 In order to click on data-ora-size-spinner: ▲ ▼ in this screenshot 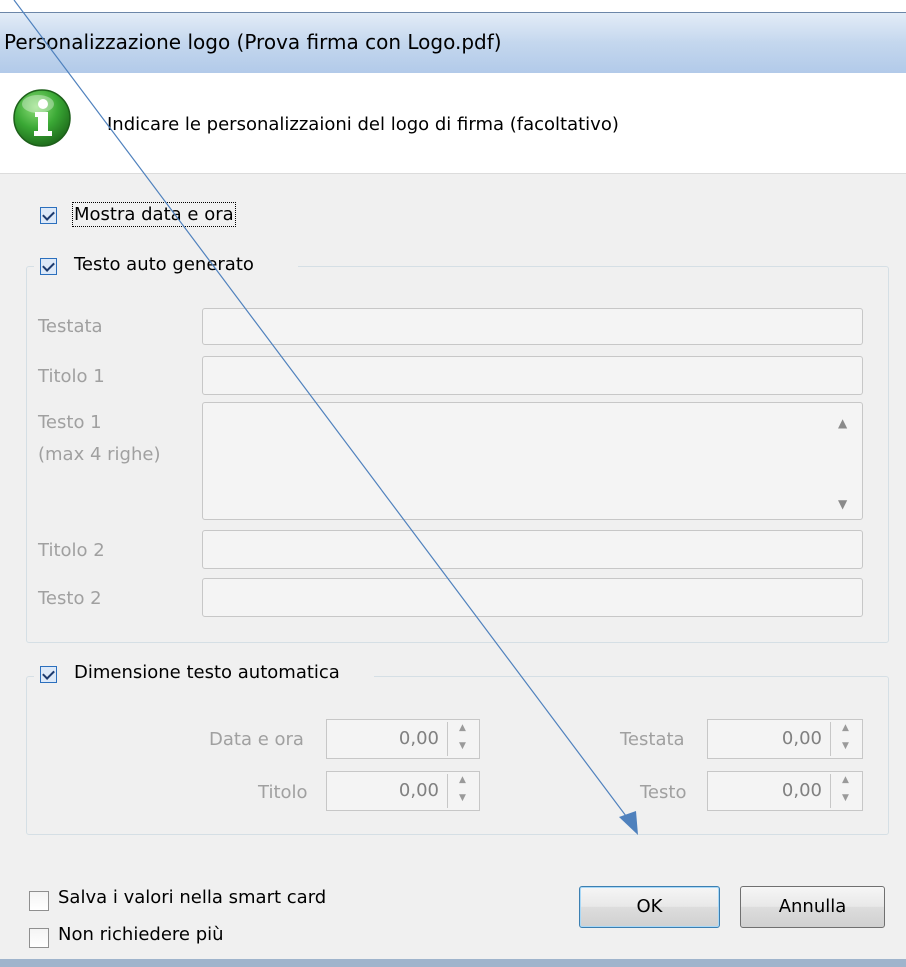, I will do `click(462, 739)`.